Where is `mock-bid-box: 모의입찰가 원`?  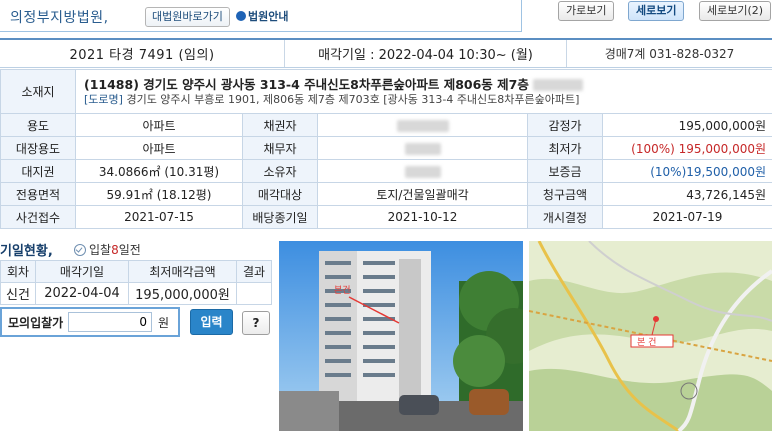 mock-bid-box: 모의입찰가 원 is located at coordinates (90, 322).